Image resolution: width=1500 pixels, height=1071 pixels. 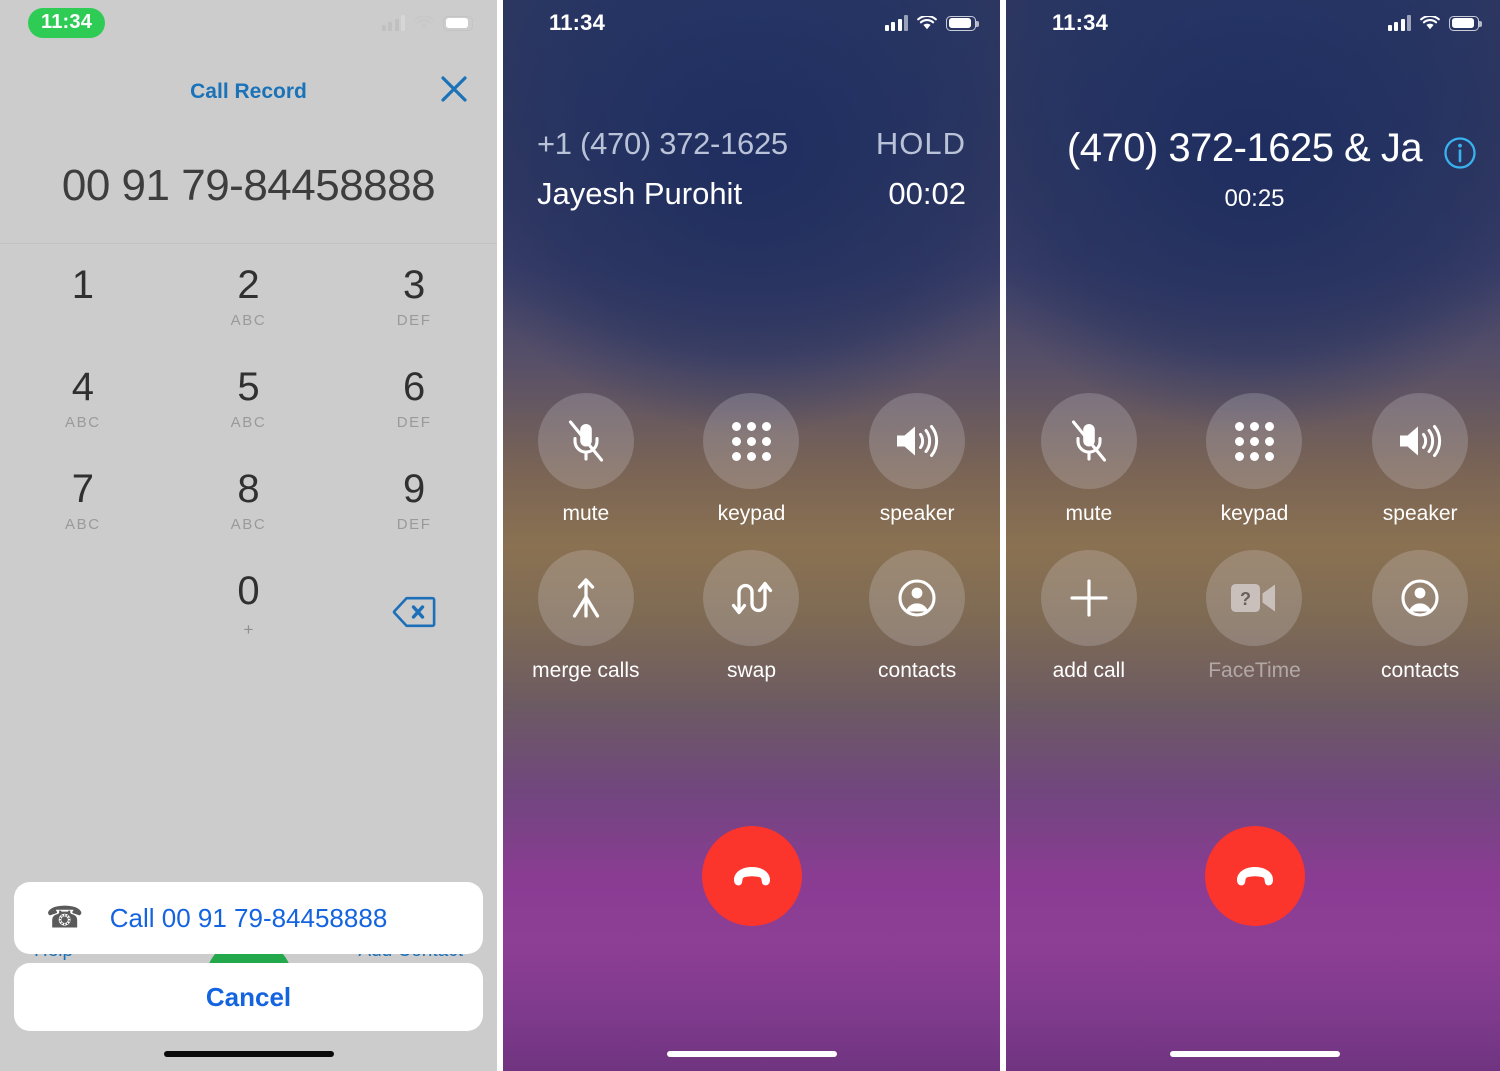 I want to click on keypad-key-8: 8 ABC, so click(x=249, y=513).